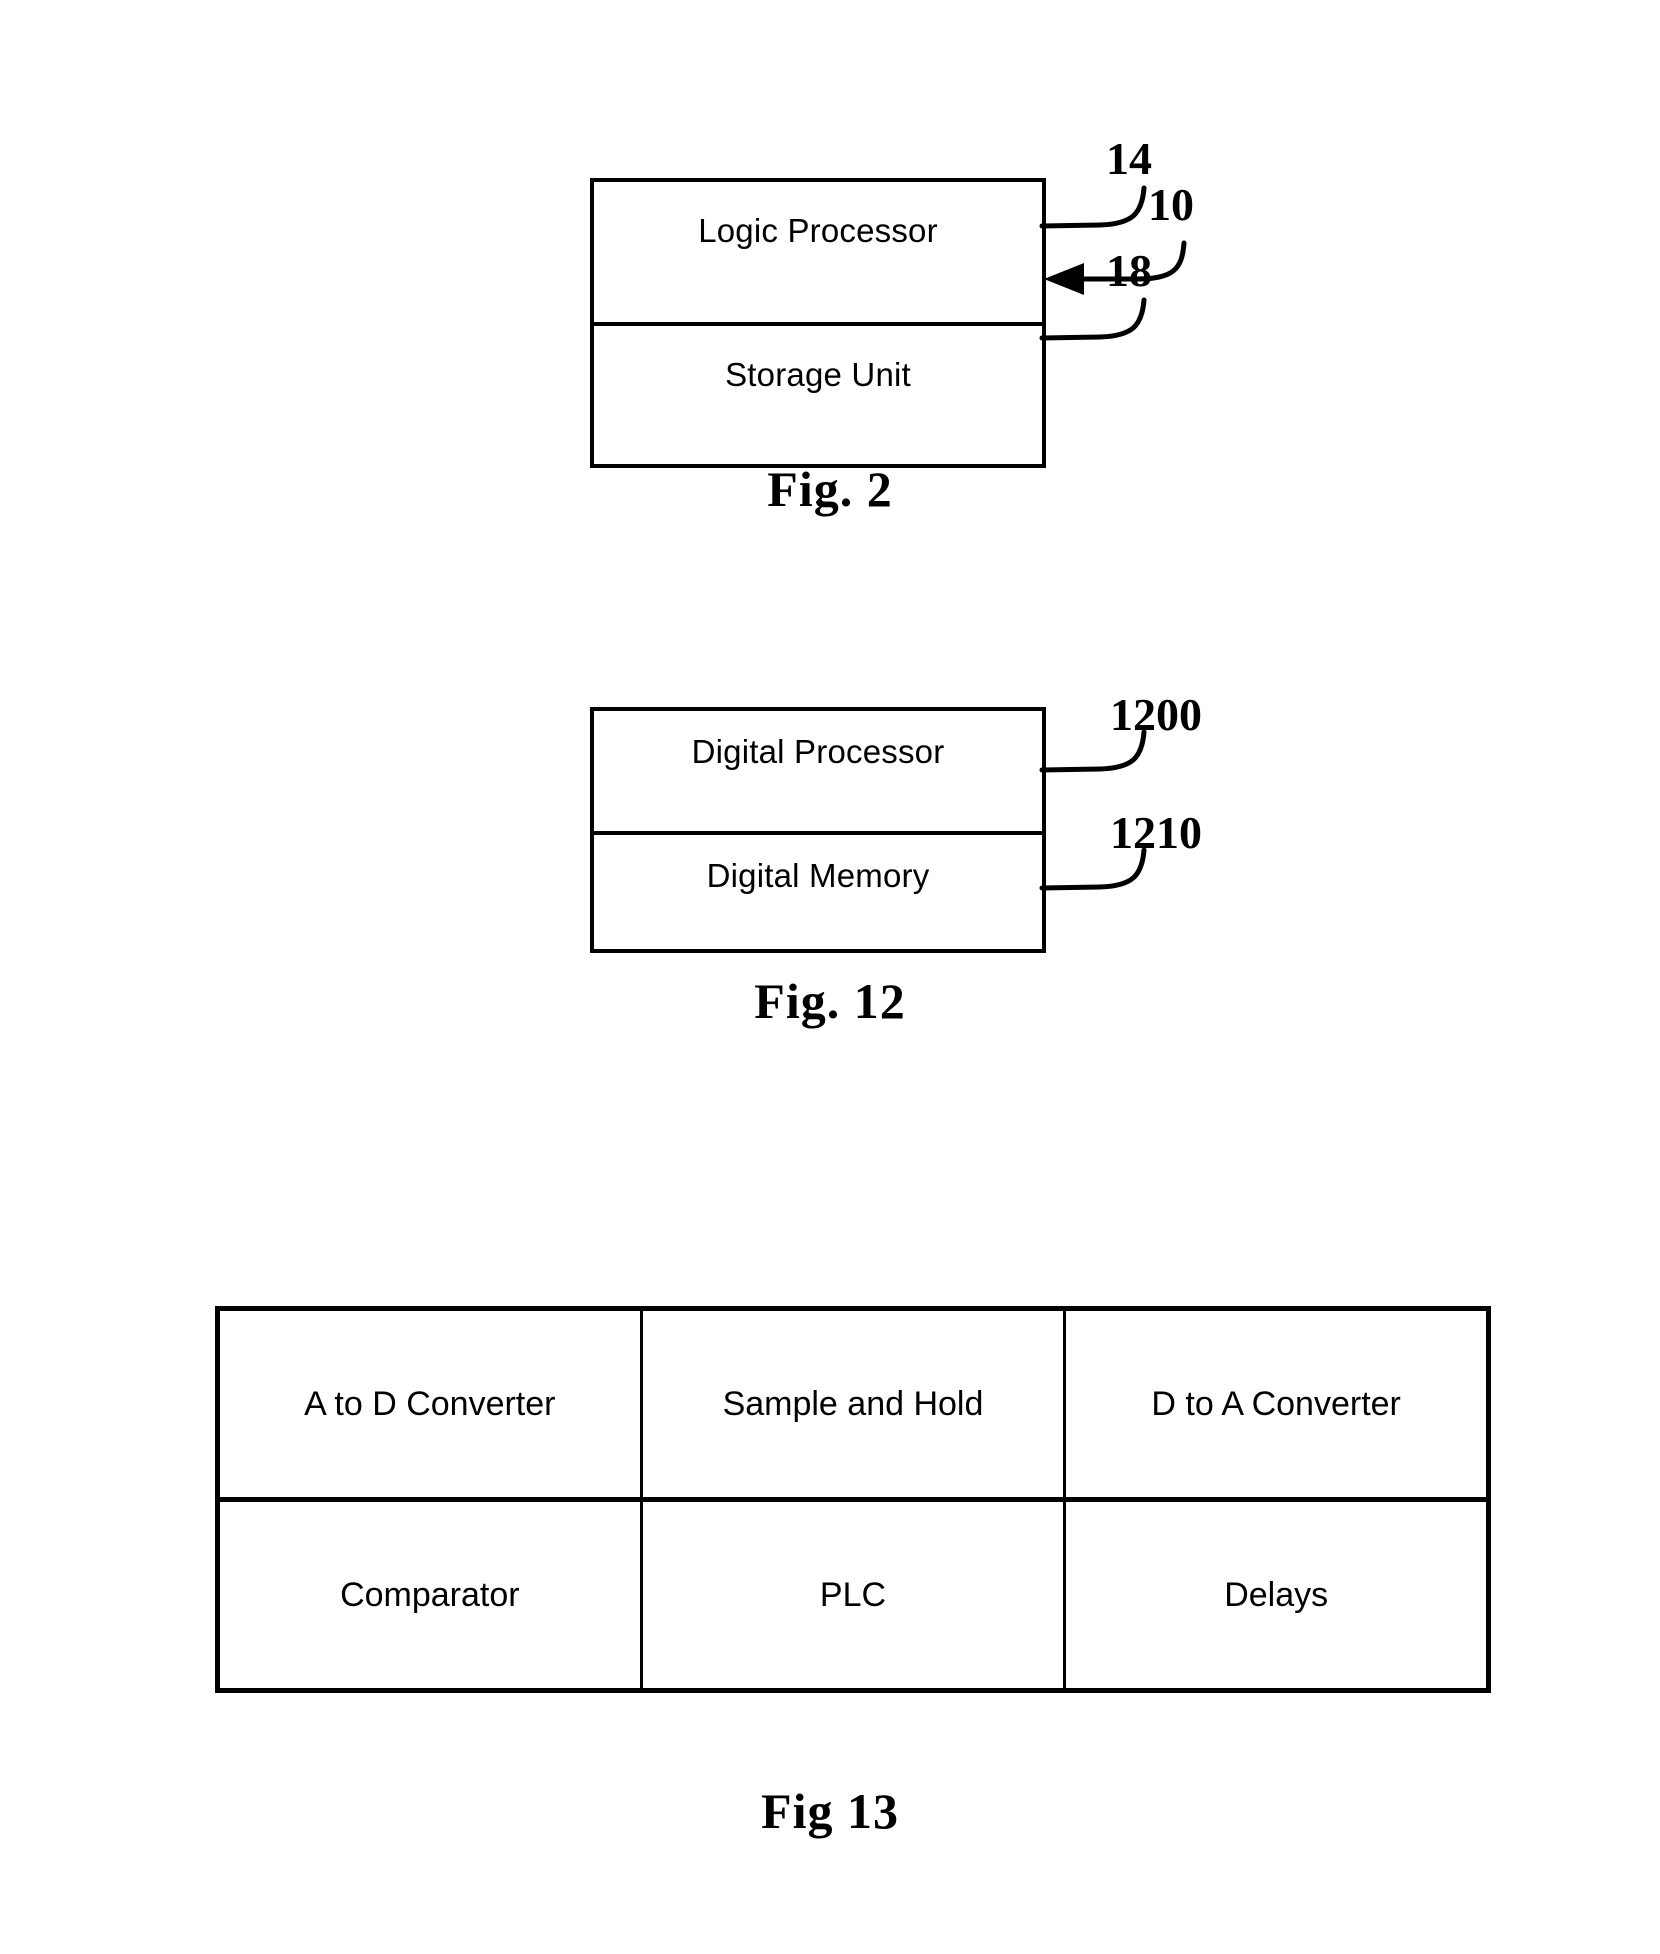 This screenshot has height=1954, width=1660. I want to click on fig-2-reference-number-18: 18, so click(1129, 270).